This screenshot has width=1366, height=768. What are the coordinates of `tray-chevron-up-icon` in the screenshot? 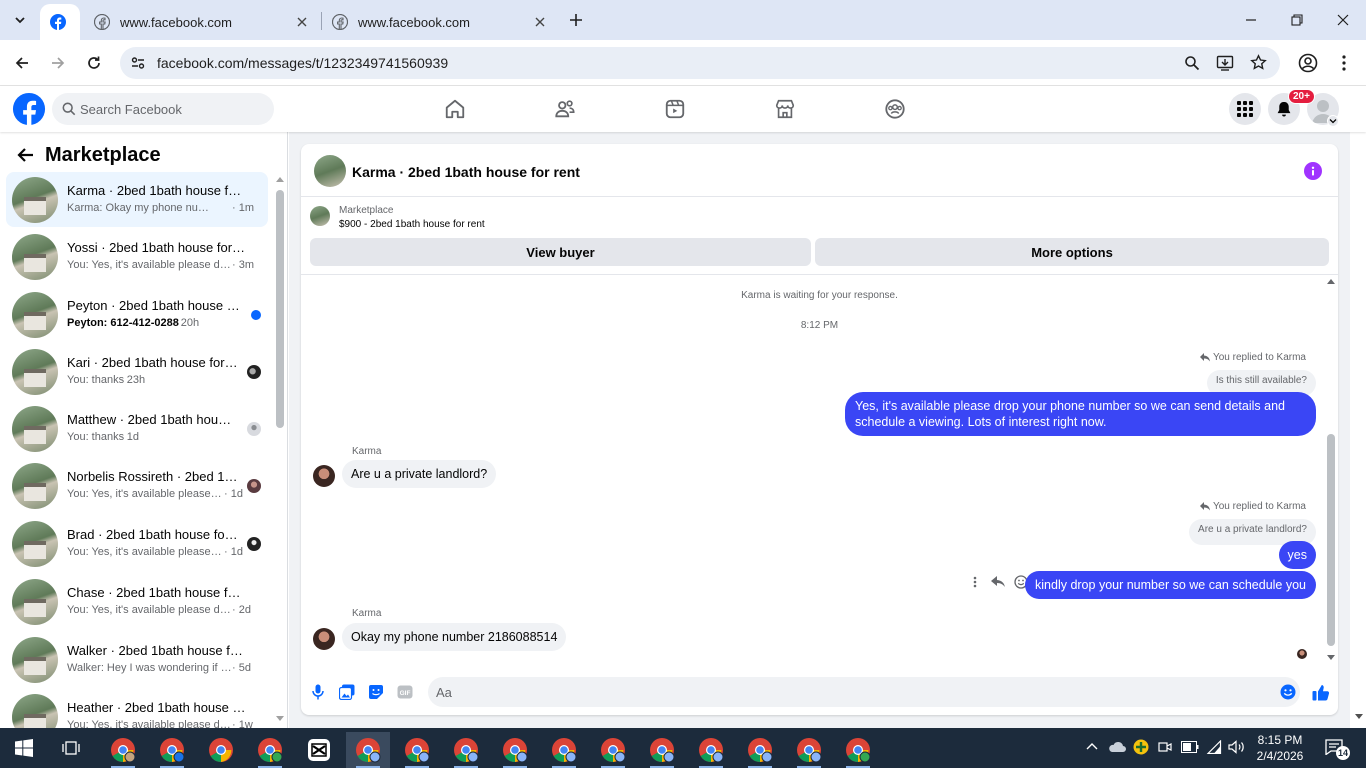 It's located at (1092, 746).